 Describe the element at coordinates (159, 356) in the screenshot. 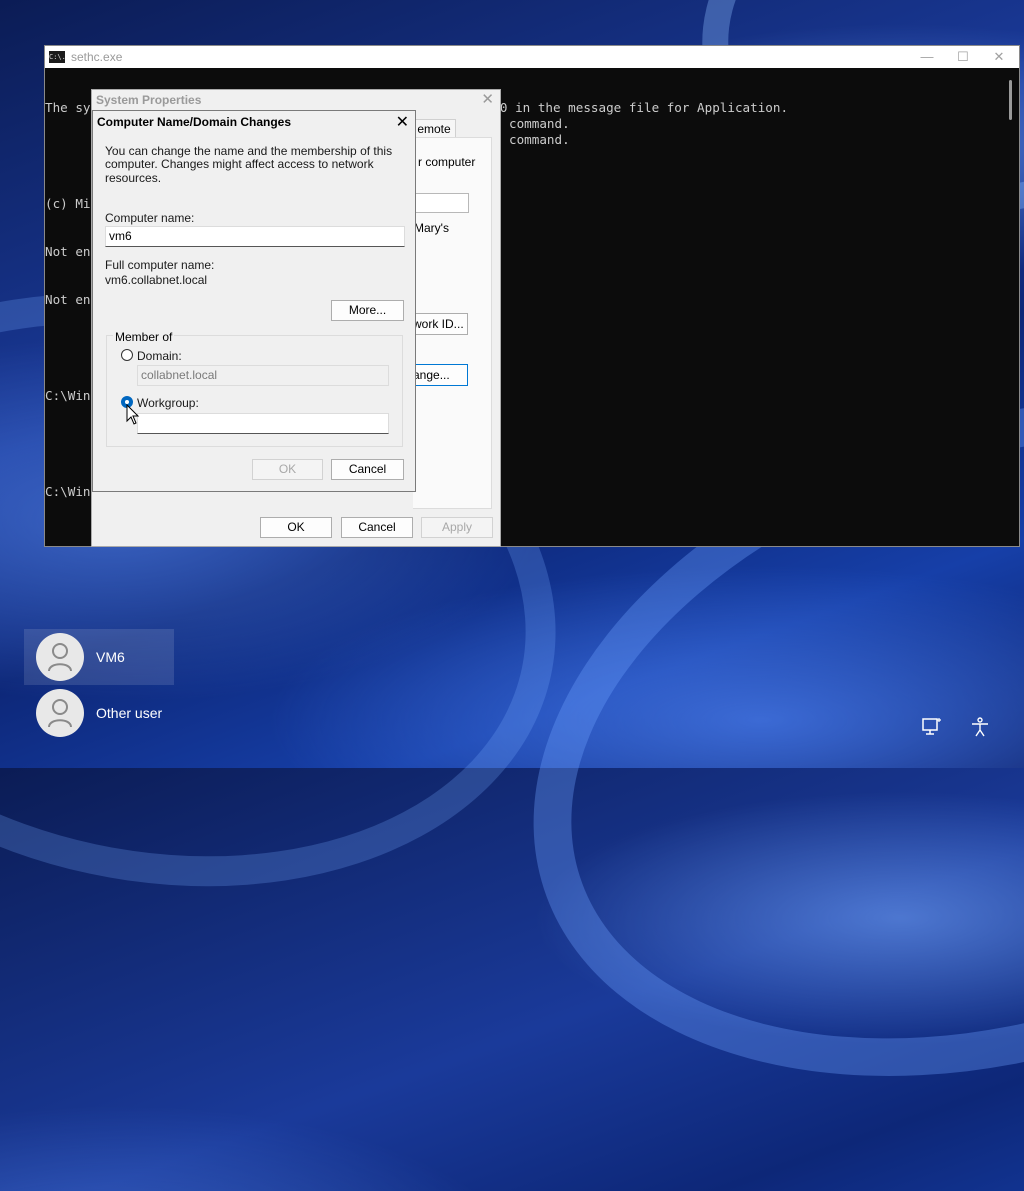

I see `domain-label: Domain:` at that location.